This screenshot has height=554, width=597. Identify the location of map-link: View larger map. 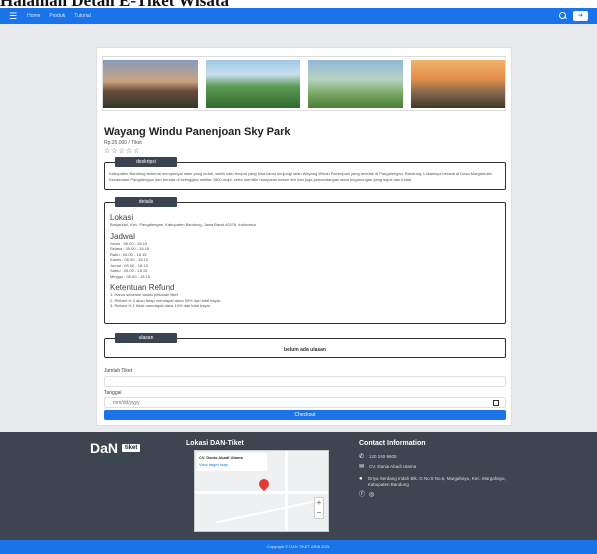
(232, 464).